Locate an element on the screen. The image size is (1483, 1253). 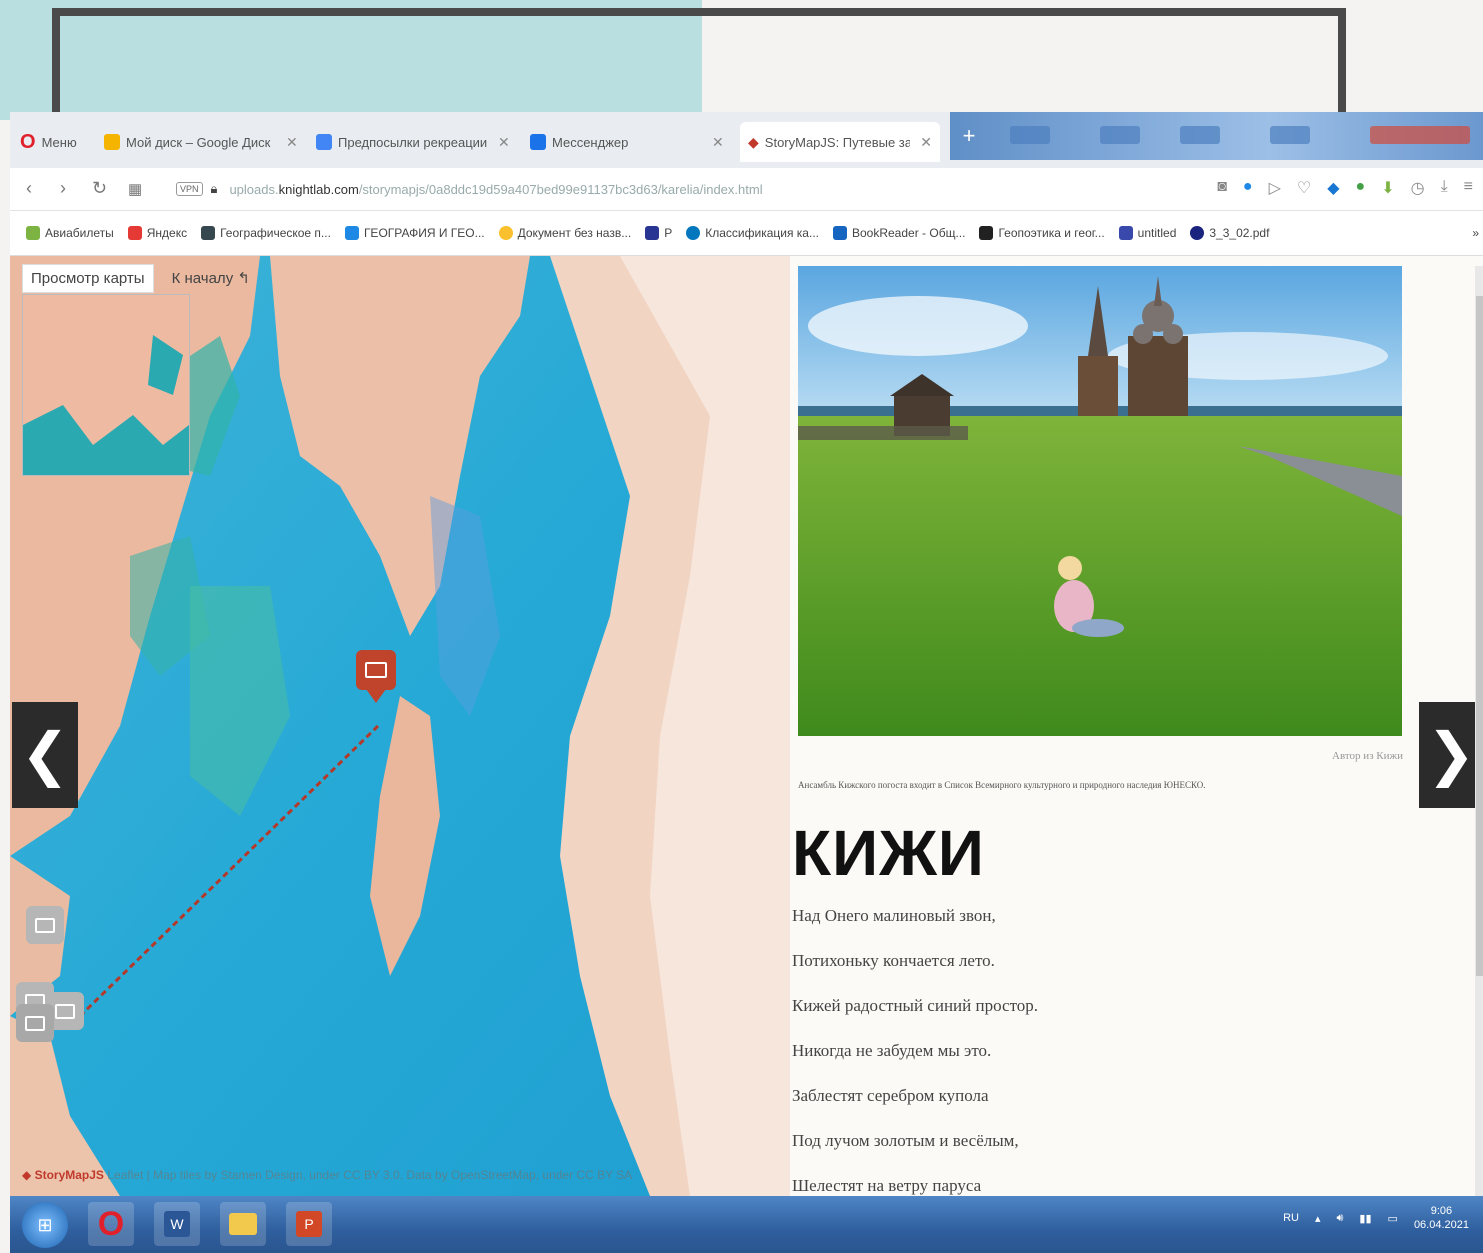
poem-line: Потихоньку кончается лето. is located at coordinates (893, 960).